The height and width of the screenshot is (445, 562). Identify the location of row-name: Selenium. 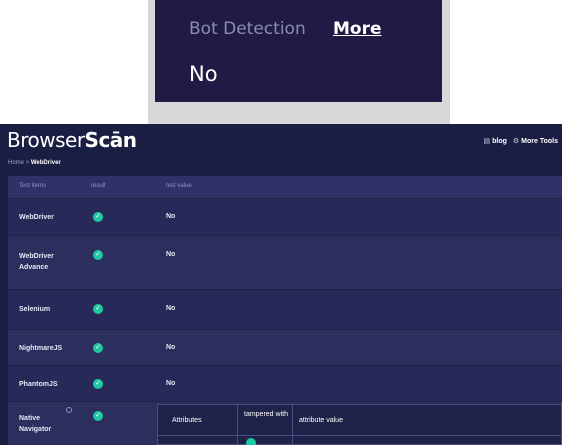
(35, 309).